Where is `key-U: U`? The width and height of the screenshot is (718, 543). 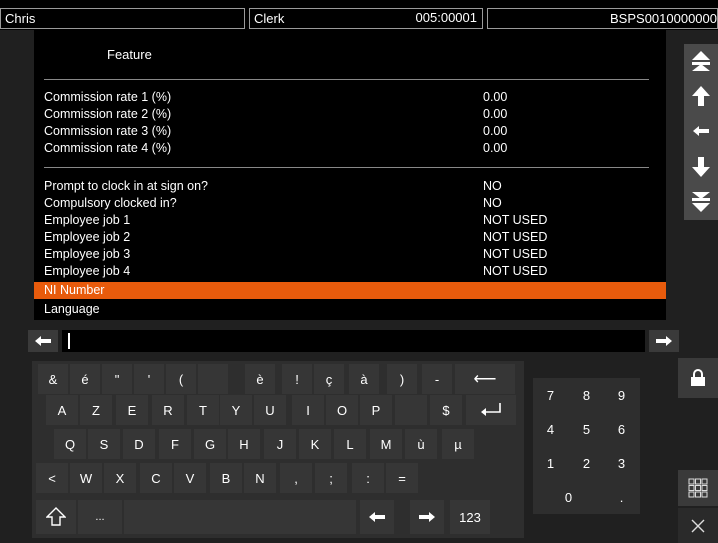 key-U: U is located at coordinates (270, 410).